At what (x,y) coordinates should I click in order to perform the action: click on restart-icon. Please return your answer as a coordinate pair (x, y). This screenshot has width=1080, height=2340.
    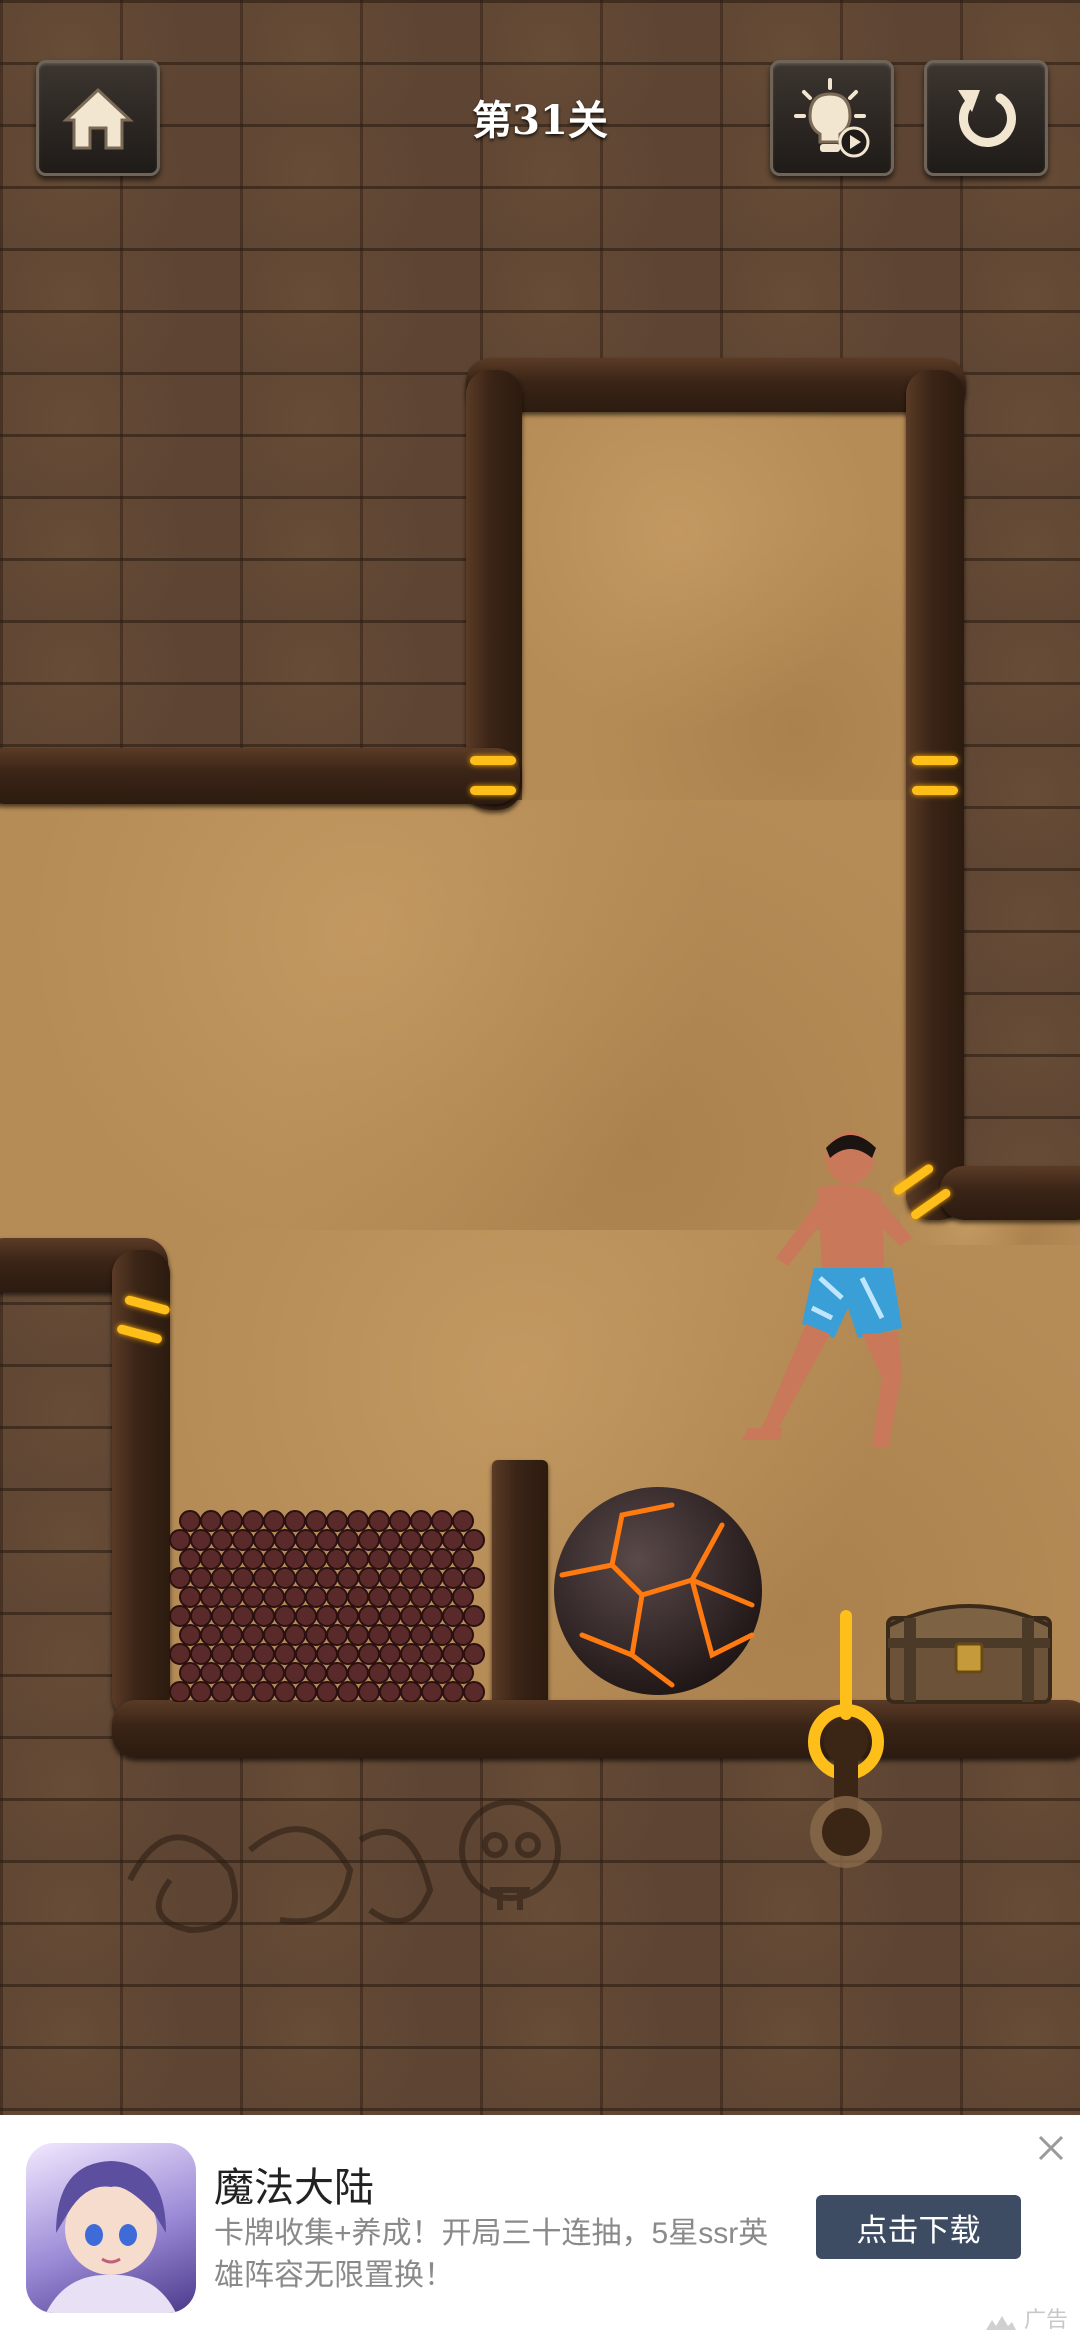
    Looking at the image, I should click on (987, 118).